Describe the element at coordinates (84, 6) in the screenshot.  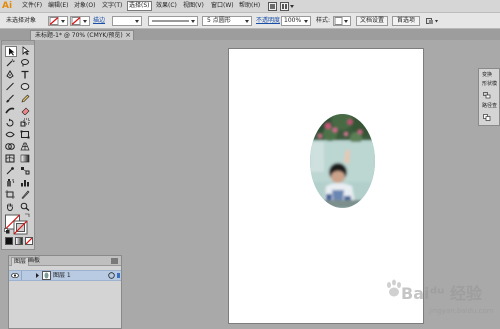
I see `menu-object: 对象(O)` at that location.